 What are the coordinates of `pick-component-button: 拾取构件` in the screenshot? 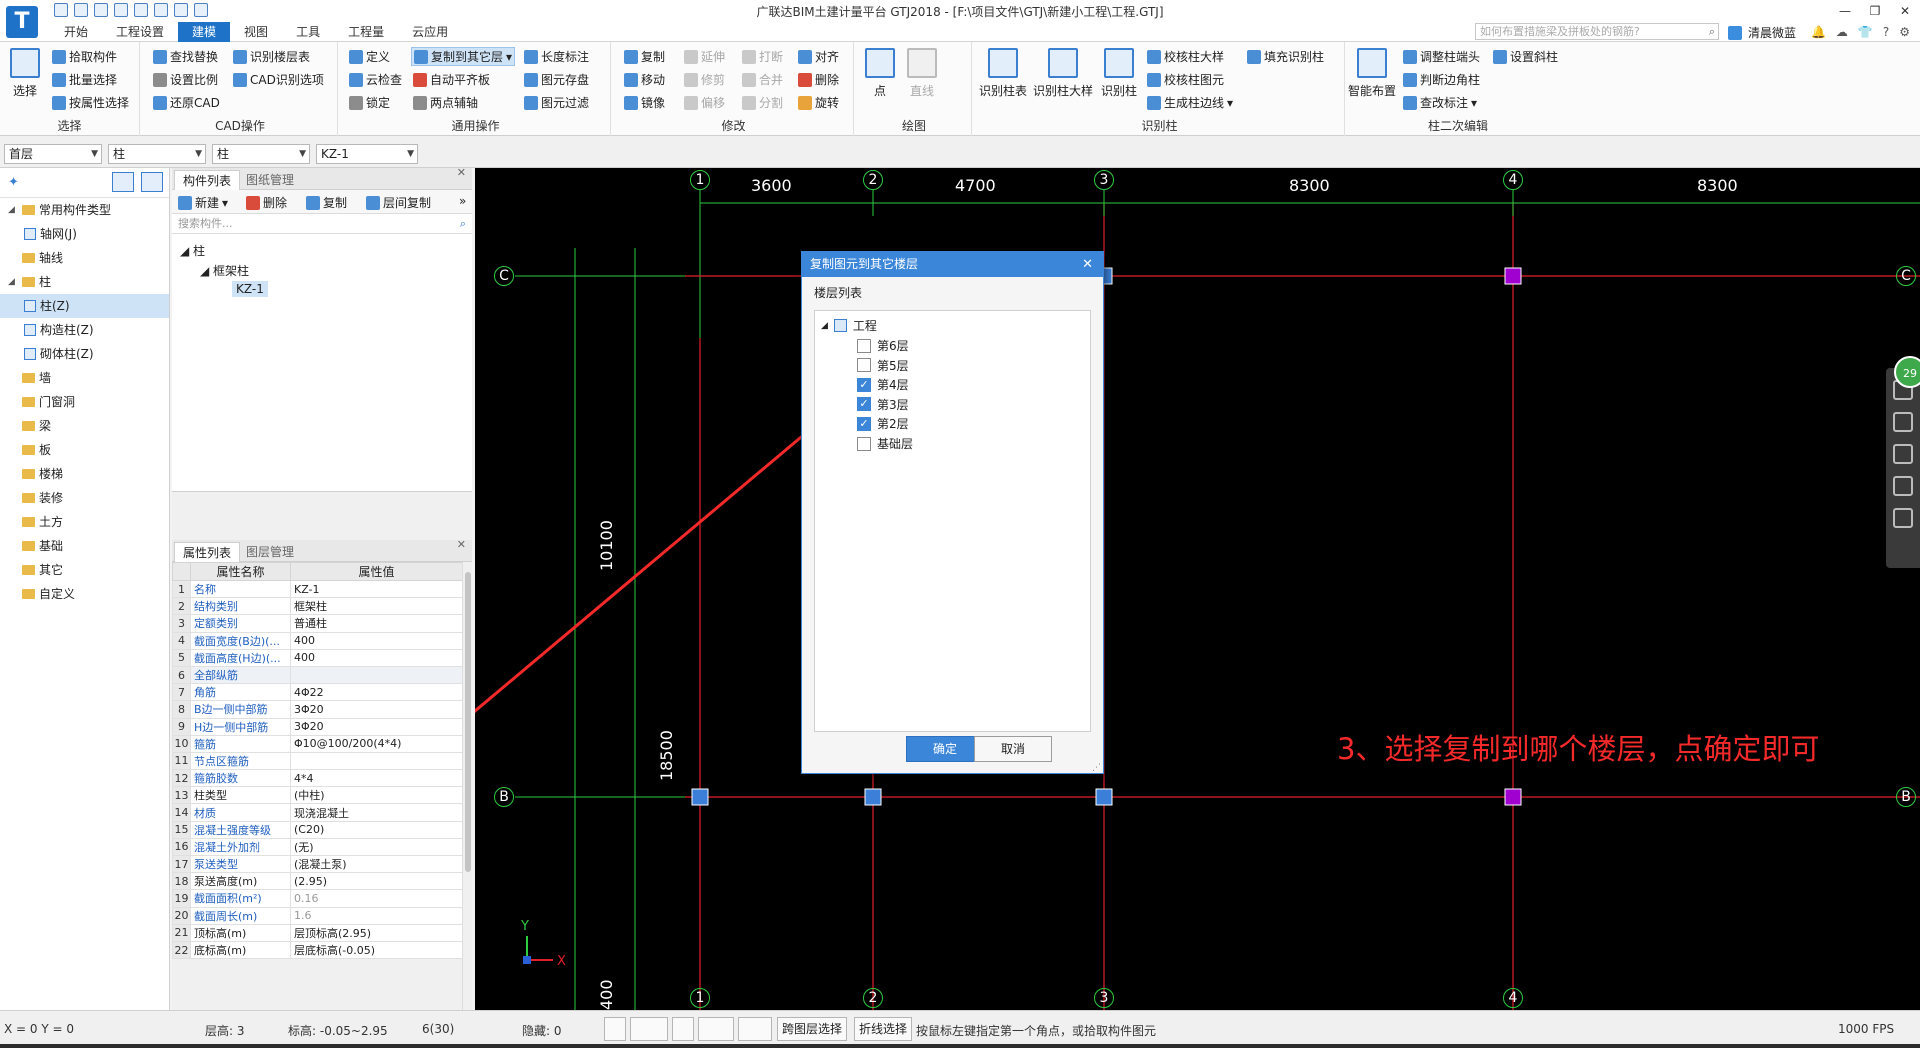 It's located at (84, 56).